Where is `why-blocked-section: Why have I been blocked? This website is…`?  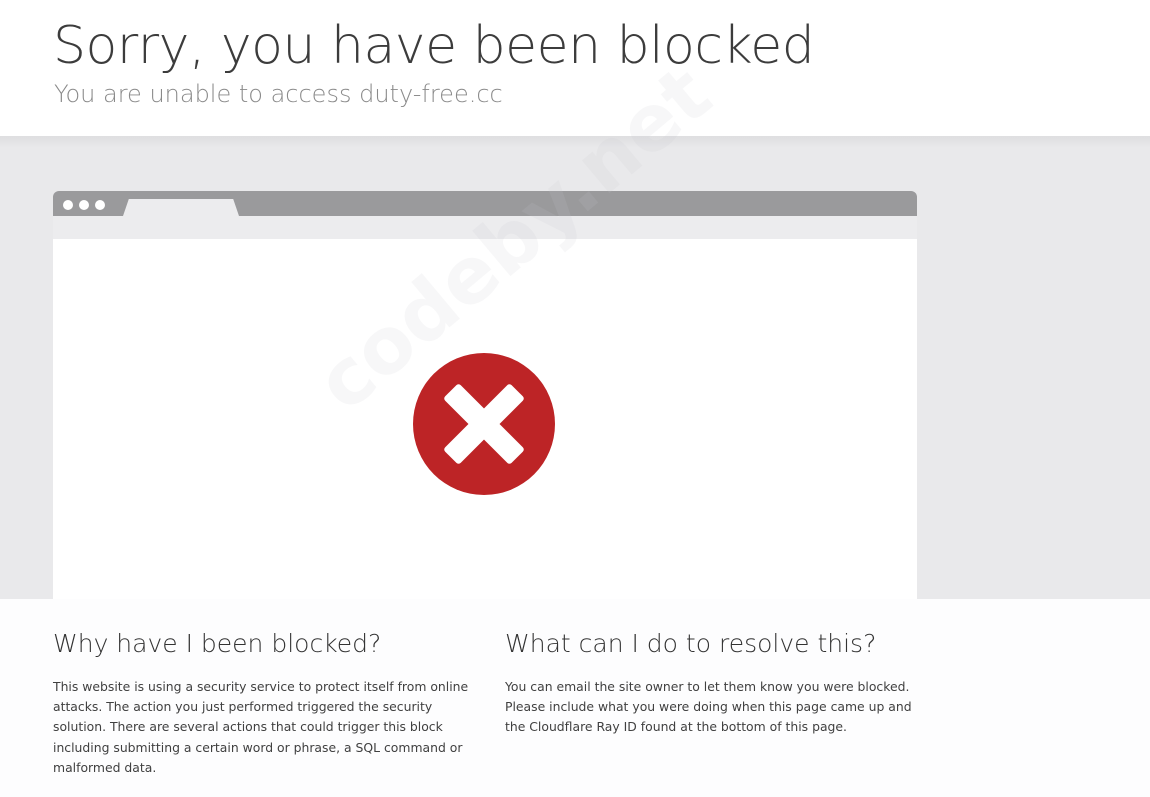
why-blocked-section: Why have I been blocked? This website is… is located at coordinates (263, 701).